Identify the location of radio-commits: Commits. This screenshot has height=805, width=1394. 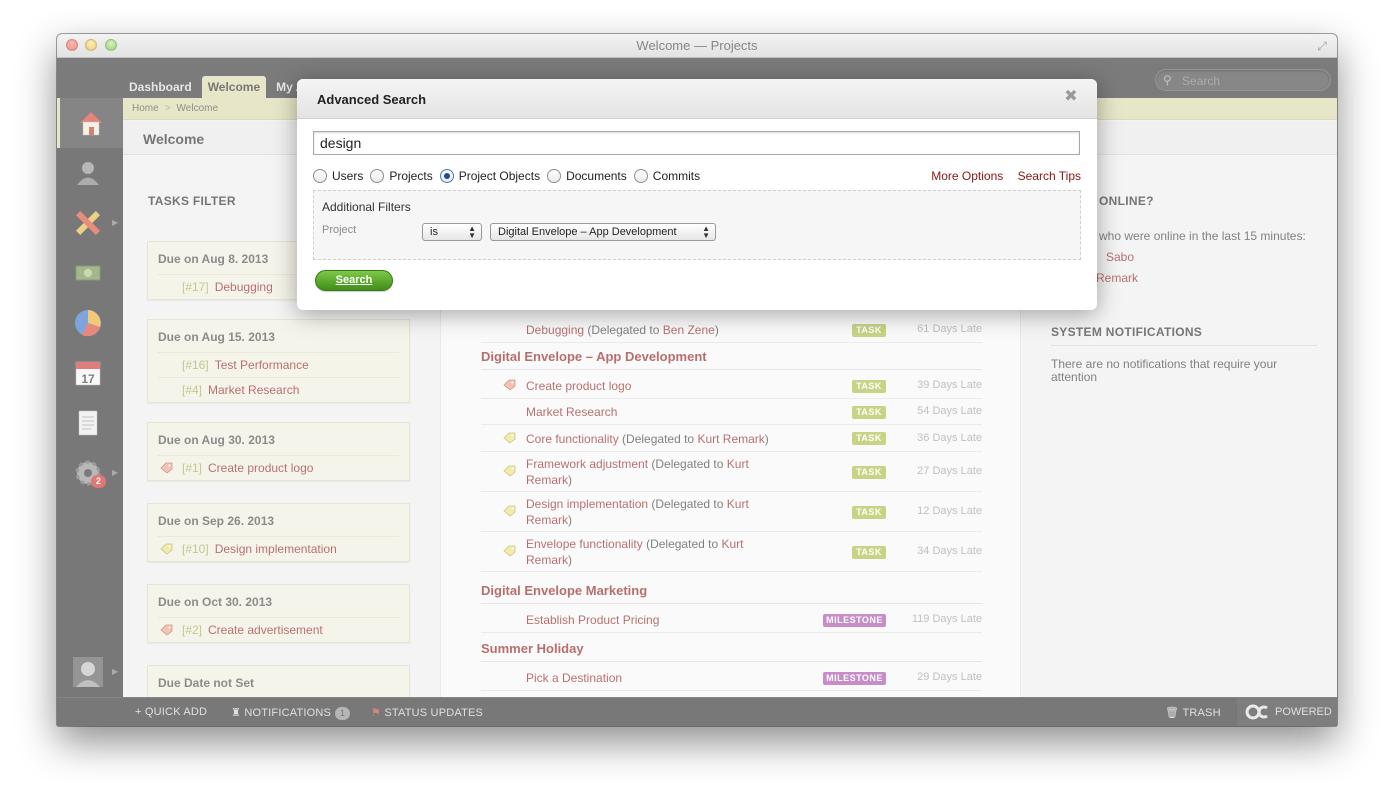
(667, 176).